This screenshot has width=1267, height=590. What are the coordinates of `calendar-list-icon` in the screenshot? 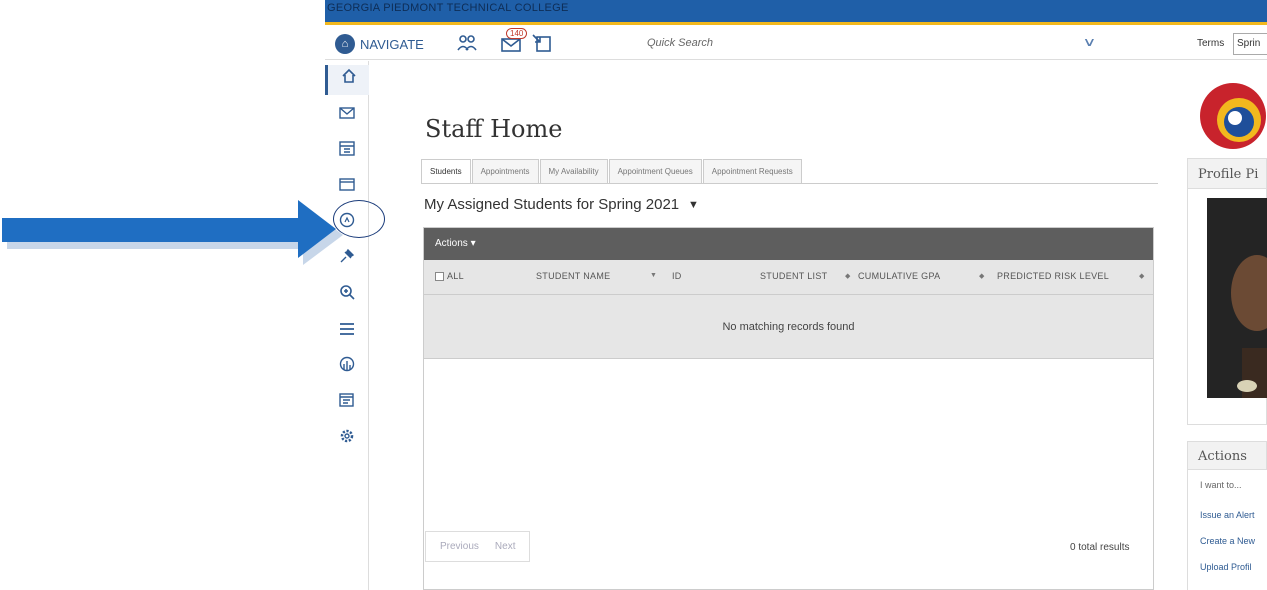 It's located at (347, 404).